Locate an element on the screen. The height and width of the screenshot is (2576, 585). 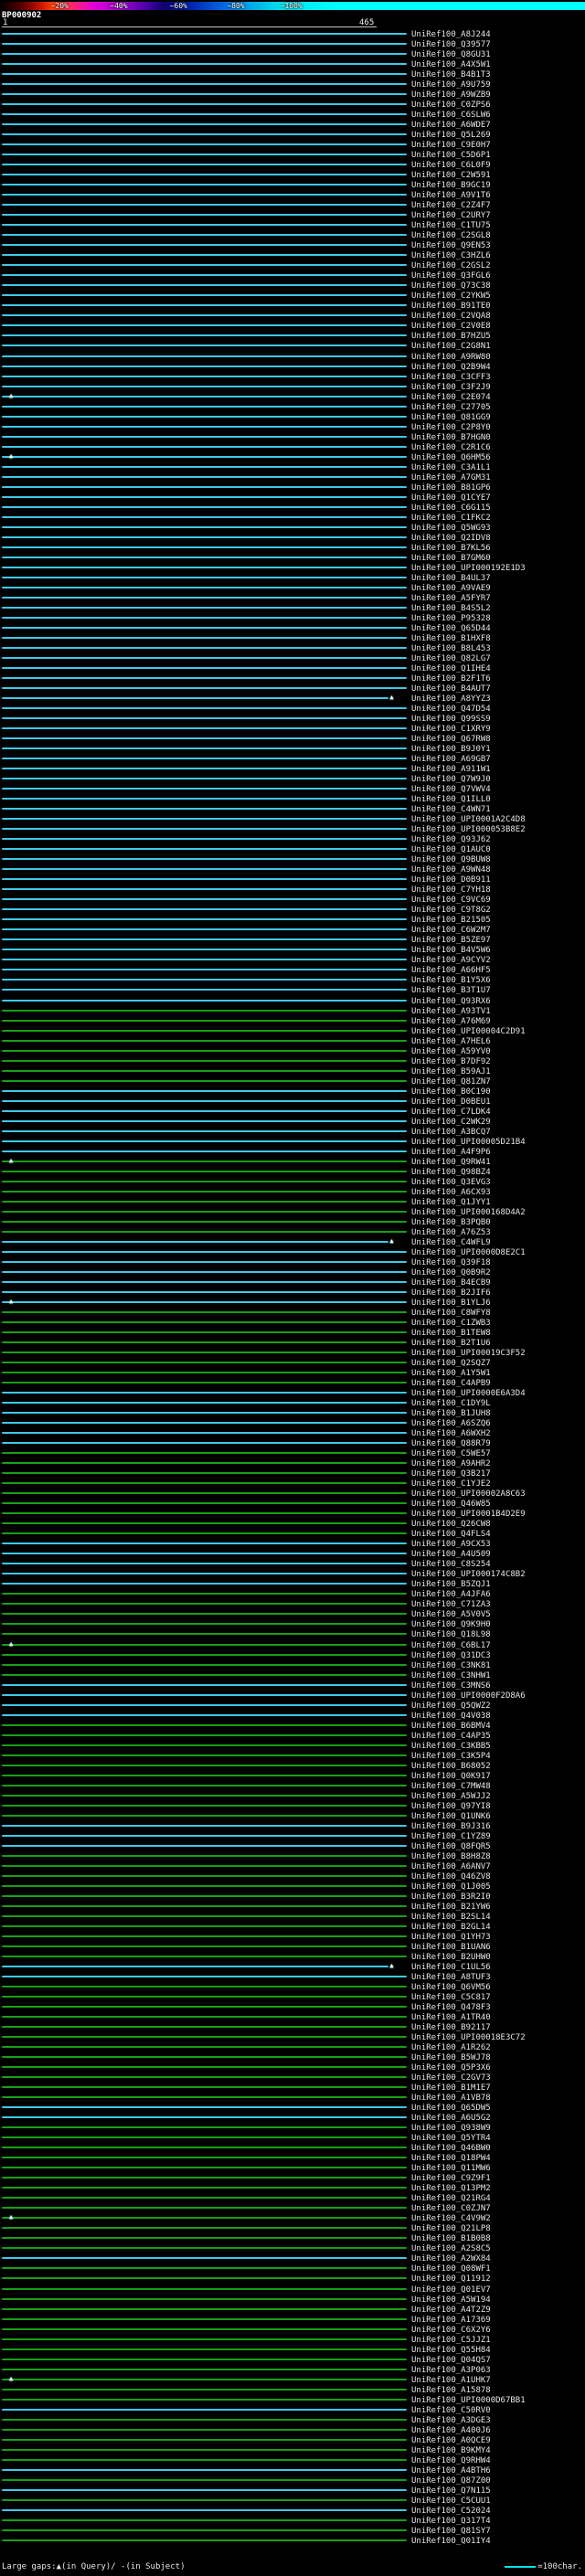
hit-label: UniRef100_B68052 is located at coordinates (451, 1766).